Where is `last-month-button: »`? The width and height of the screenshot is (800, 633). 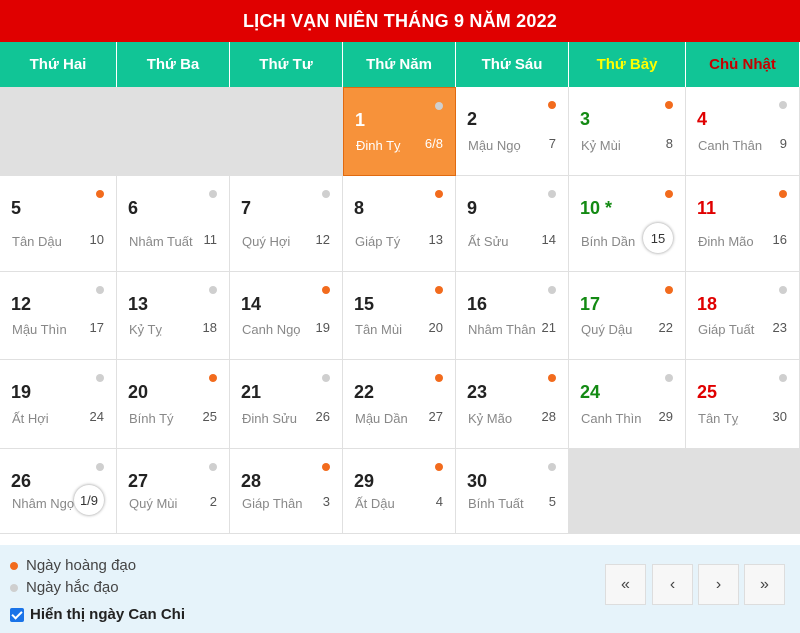 last-month-button: » is located at coordinates (764, 584).